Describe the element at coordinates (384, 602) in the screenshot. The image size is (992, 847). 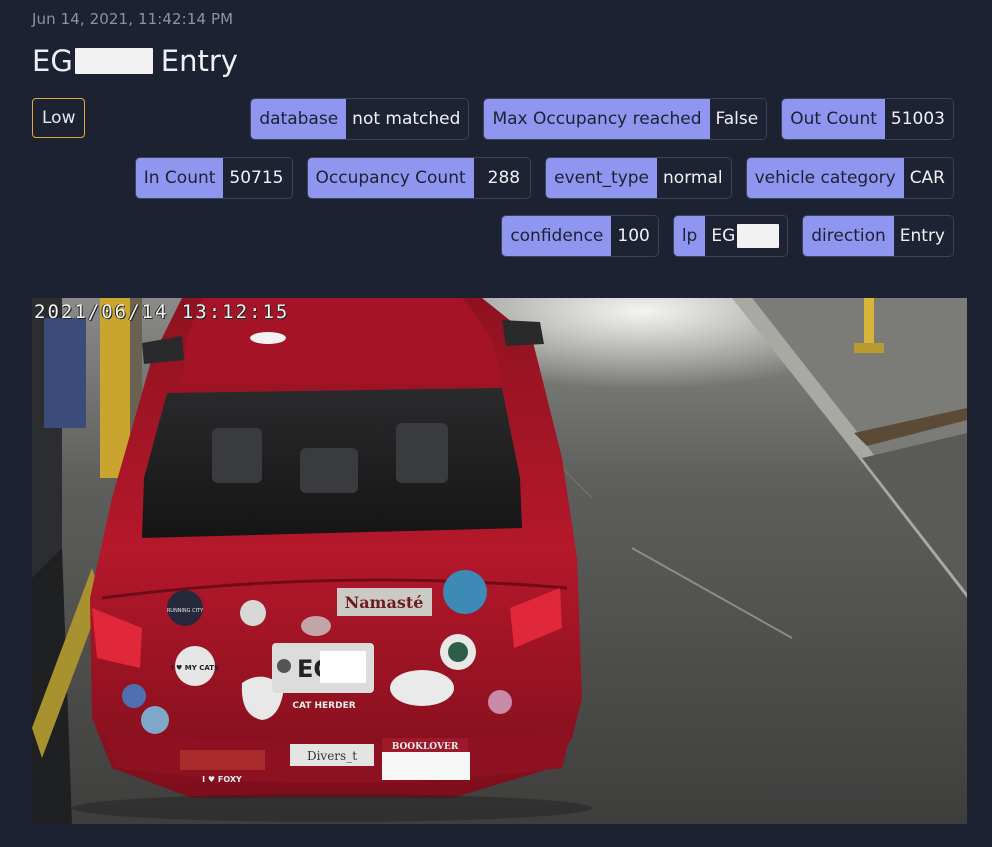
I see `namaste-sticker-text: Namasté` at that location.